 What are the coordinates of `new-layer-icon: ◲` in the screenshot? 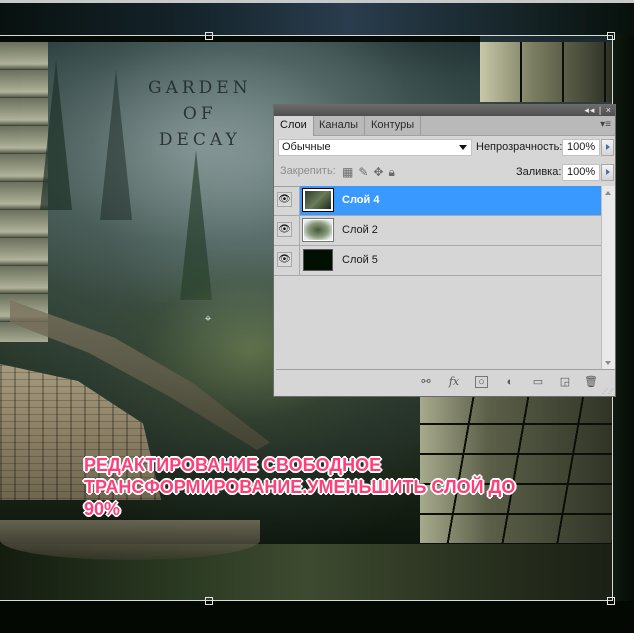 It's located at (565, 382).